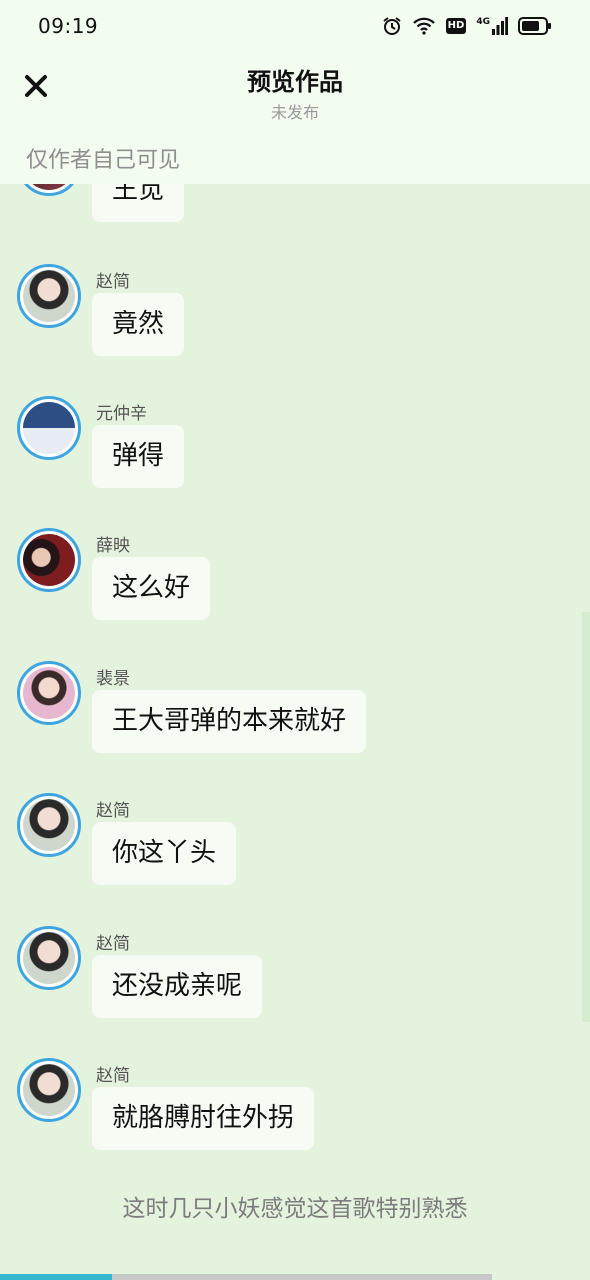  I want to click on header: 预览作品 未发布 仅作者自己可见, so click(295, 118).